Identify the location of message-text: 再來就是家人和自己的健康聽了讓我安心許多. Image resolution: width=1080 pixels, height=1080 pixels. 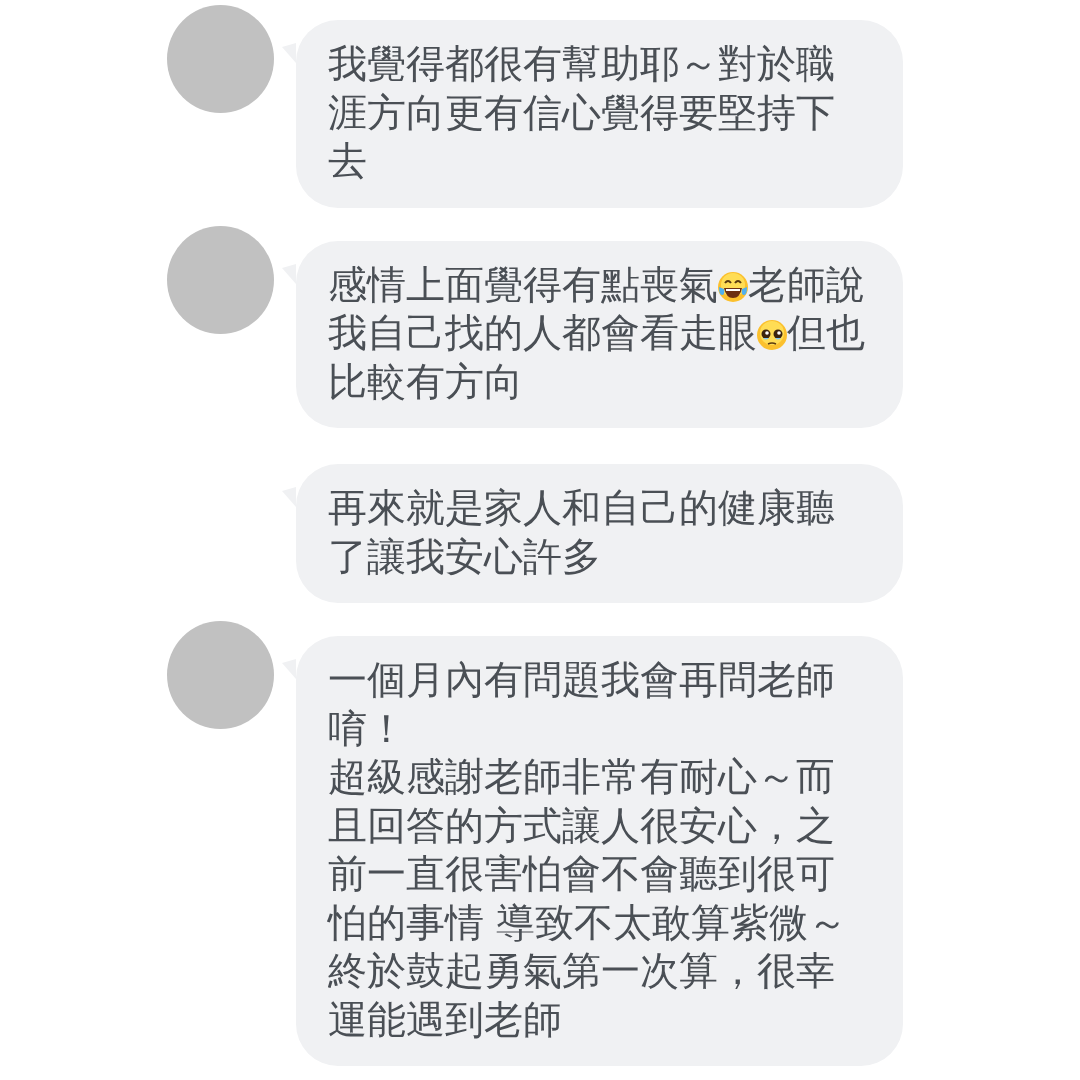
(582, 532).